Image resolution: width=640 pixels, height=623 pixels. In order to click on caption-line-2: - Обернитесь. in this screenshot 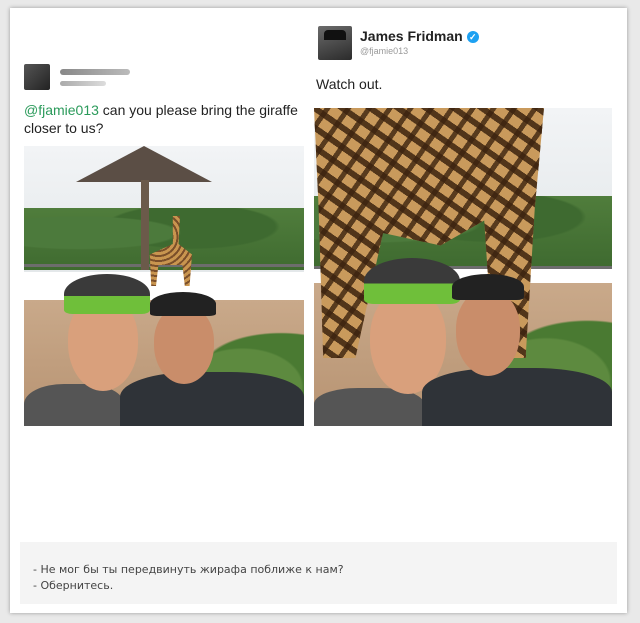, I will do `click(73, 585)`.